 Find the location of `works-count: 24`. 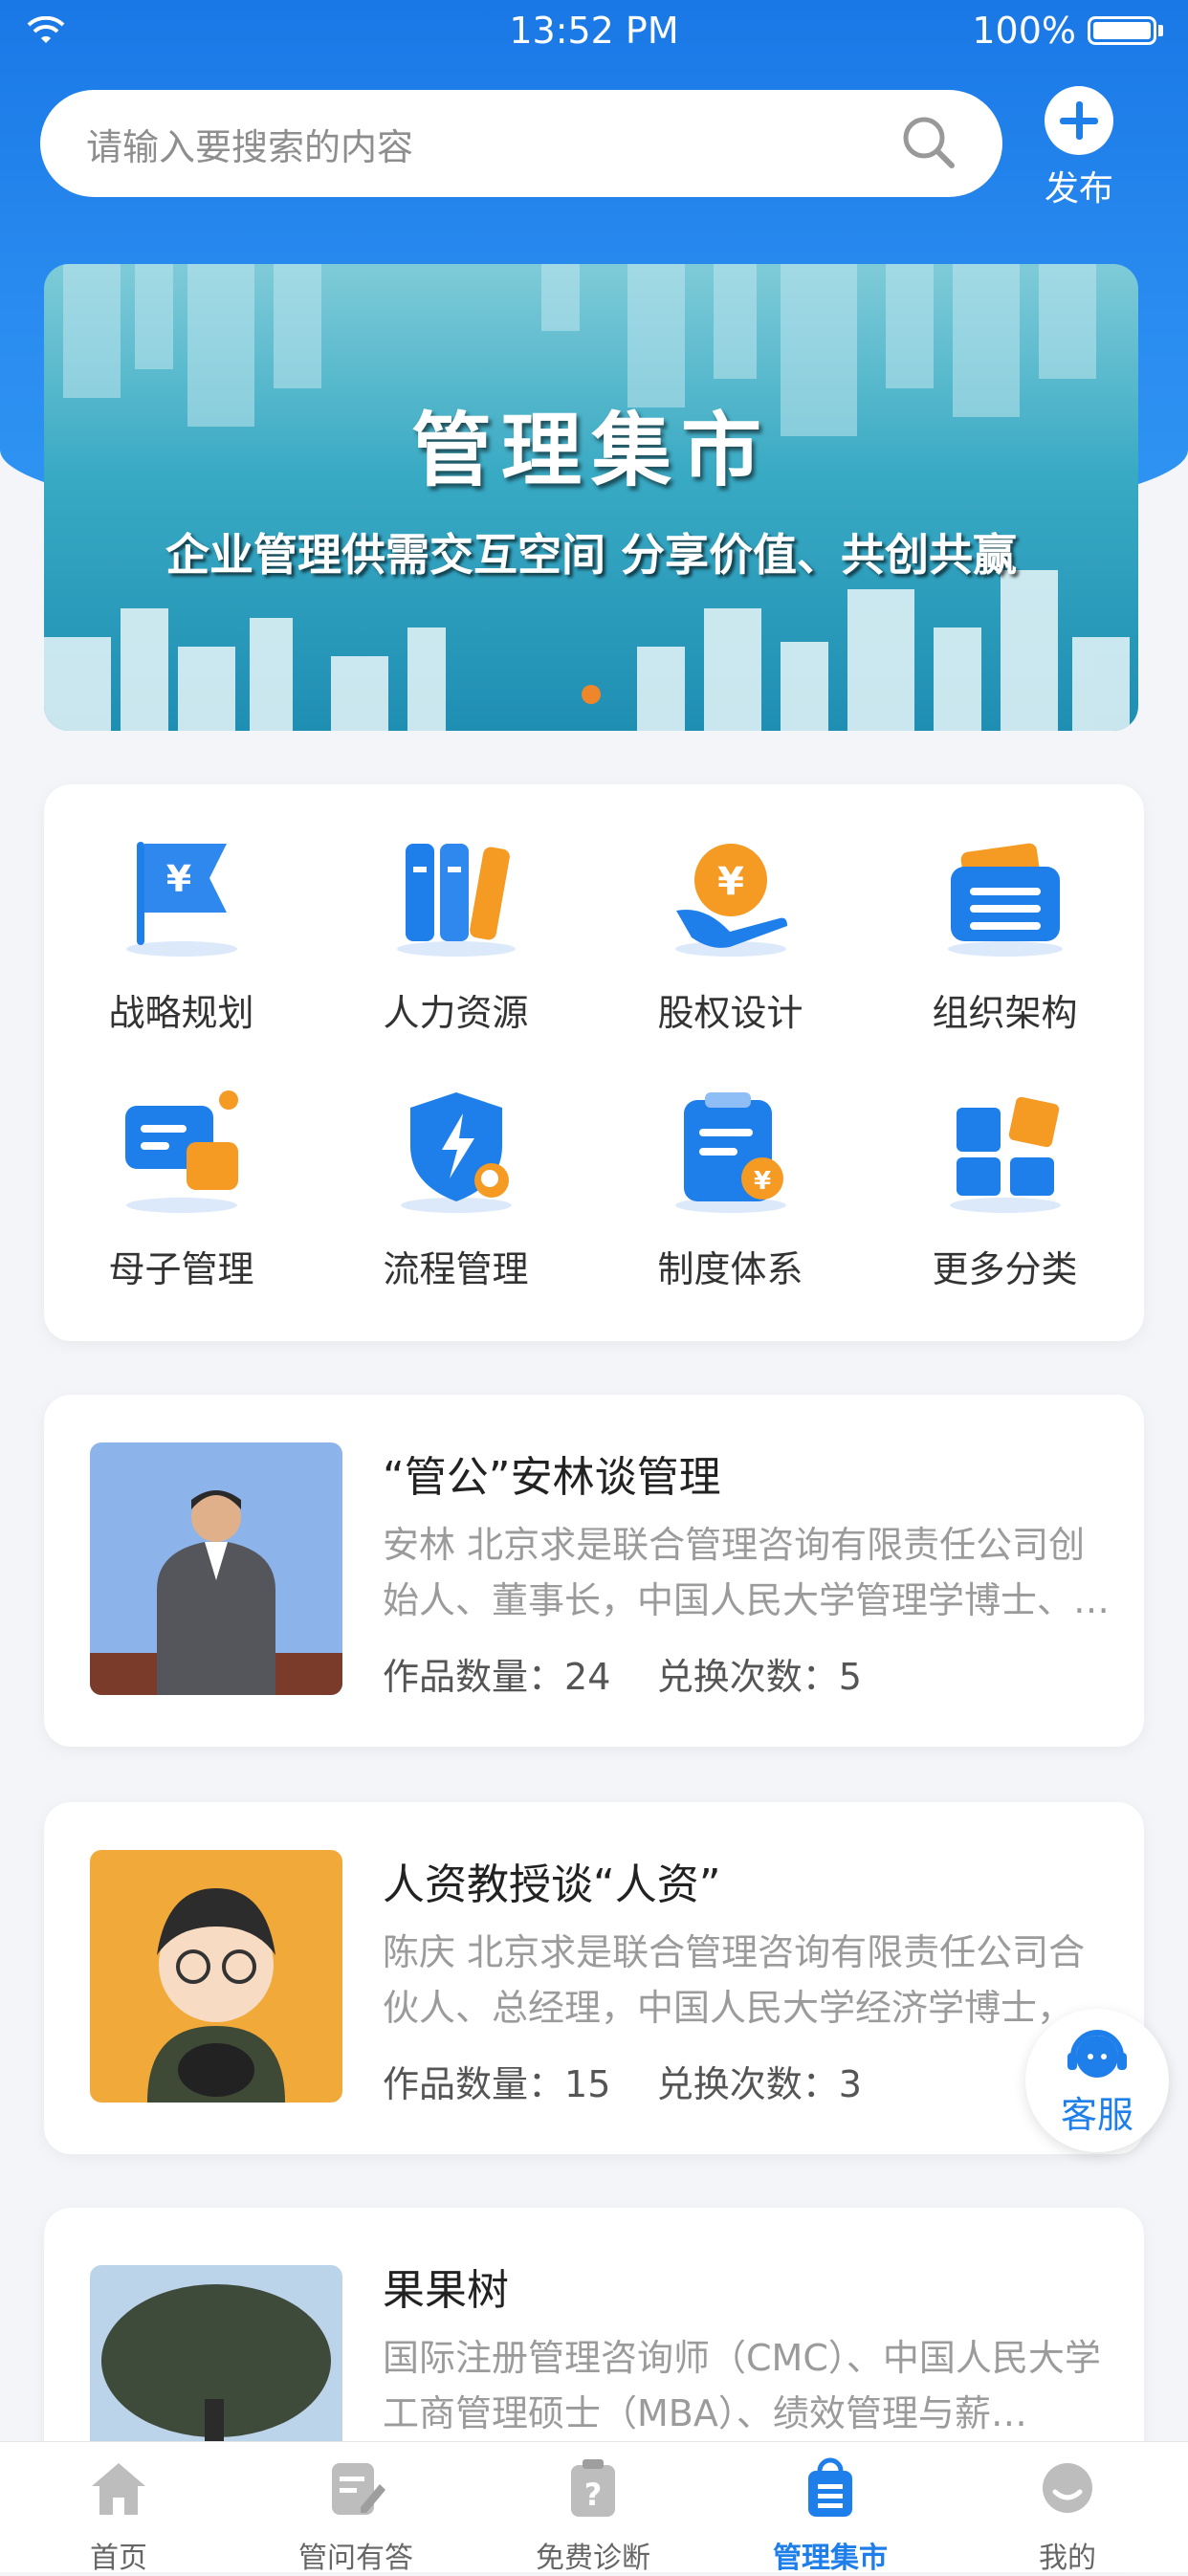

works-count: 24 is located at coordinates (587, 1677).